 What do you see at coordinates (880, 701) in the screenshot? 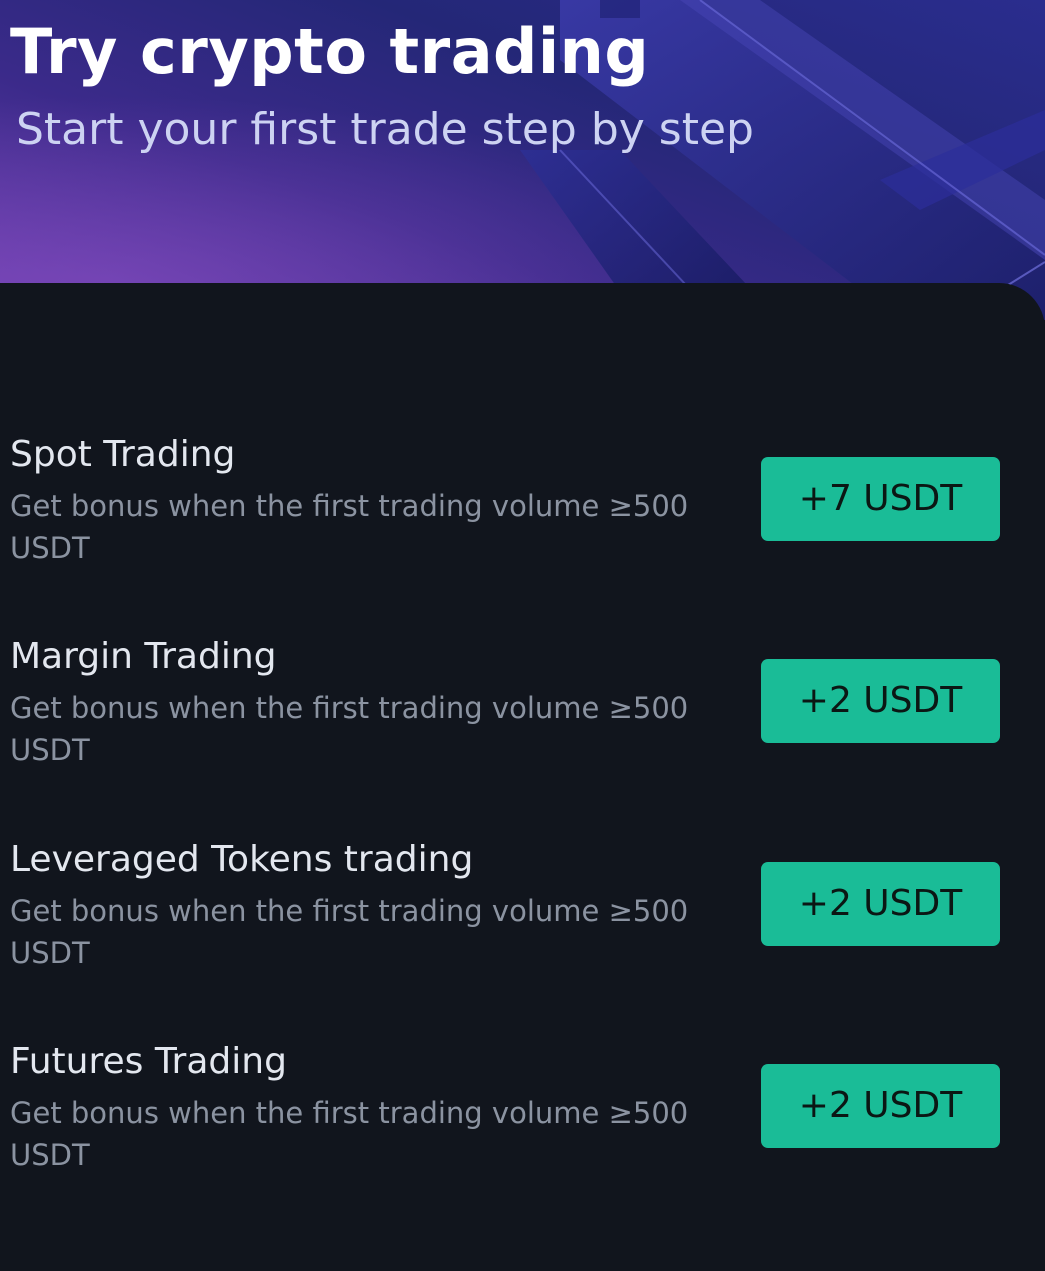
I see `reward-button-margin-trading: +2 USDT` at bounding box center [880, 701].